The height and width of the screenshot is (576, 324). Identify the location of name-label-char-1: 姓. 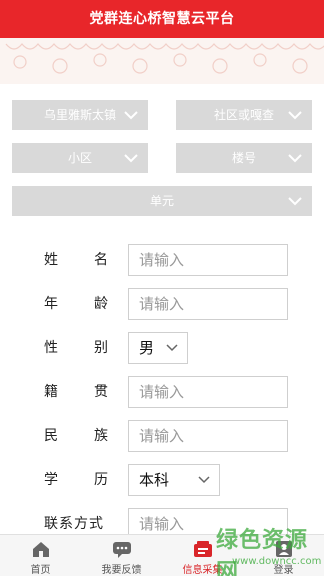
(51, 260).